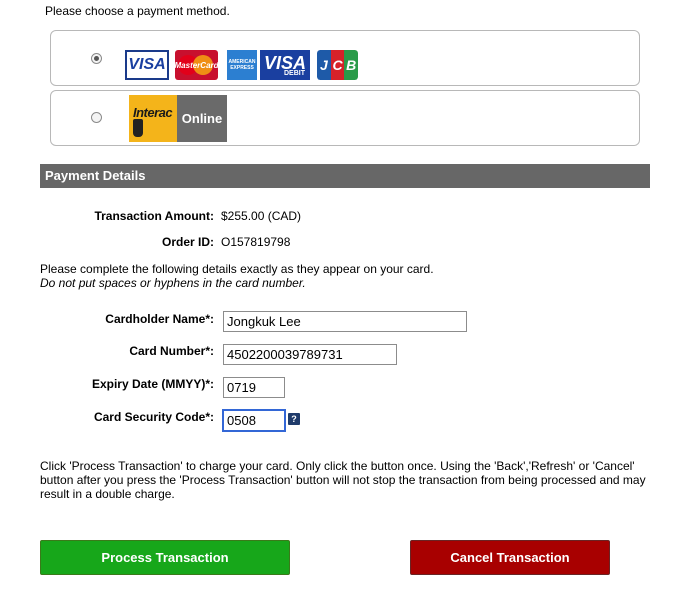 The width and height of the screenshot is (699, 595). I want to click on cardholder-name-label: Cardholder Name*:, so click(159, 319).